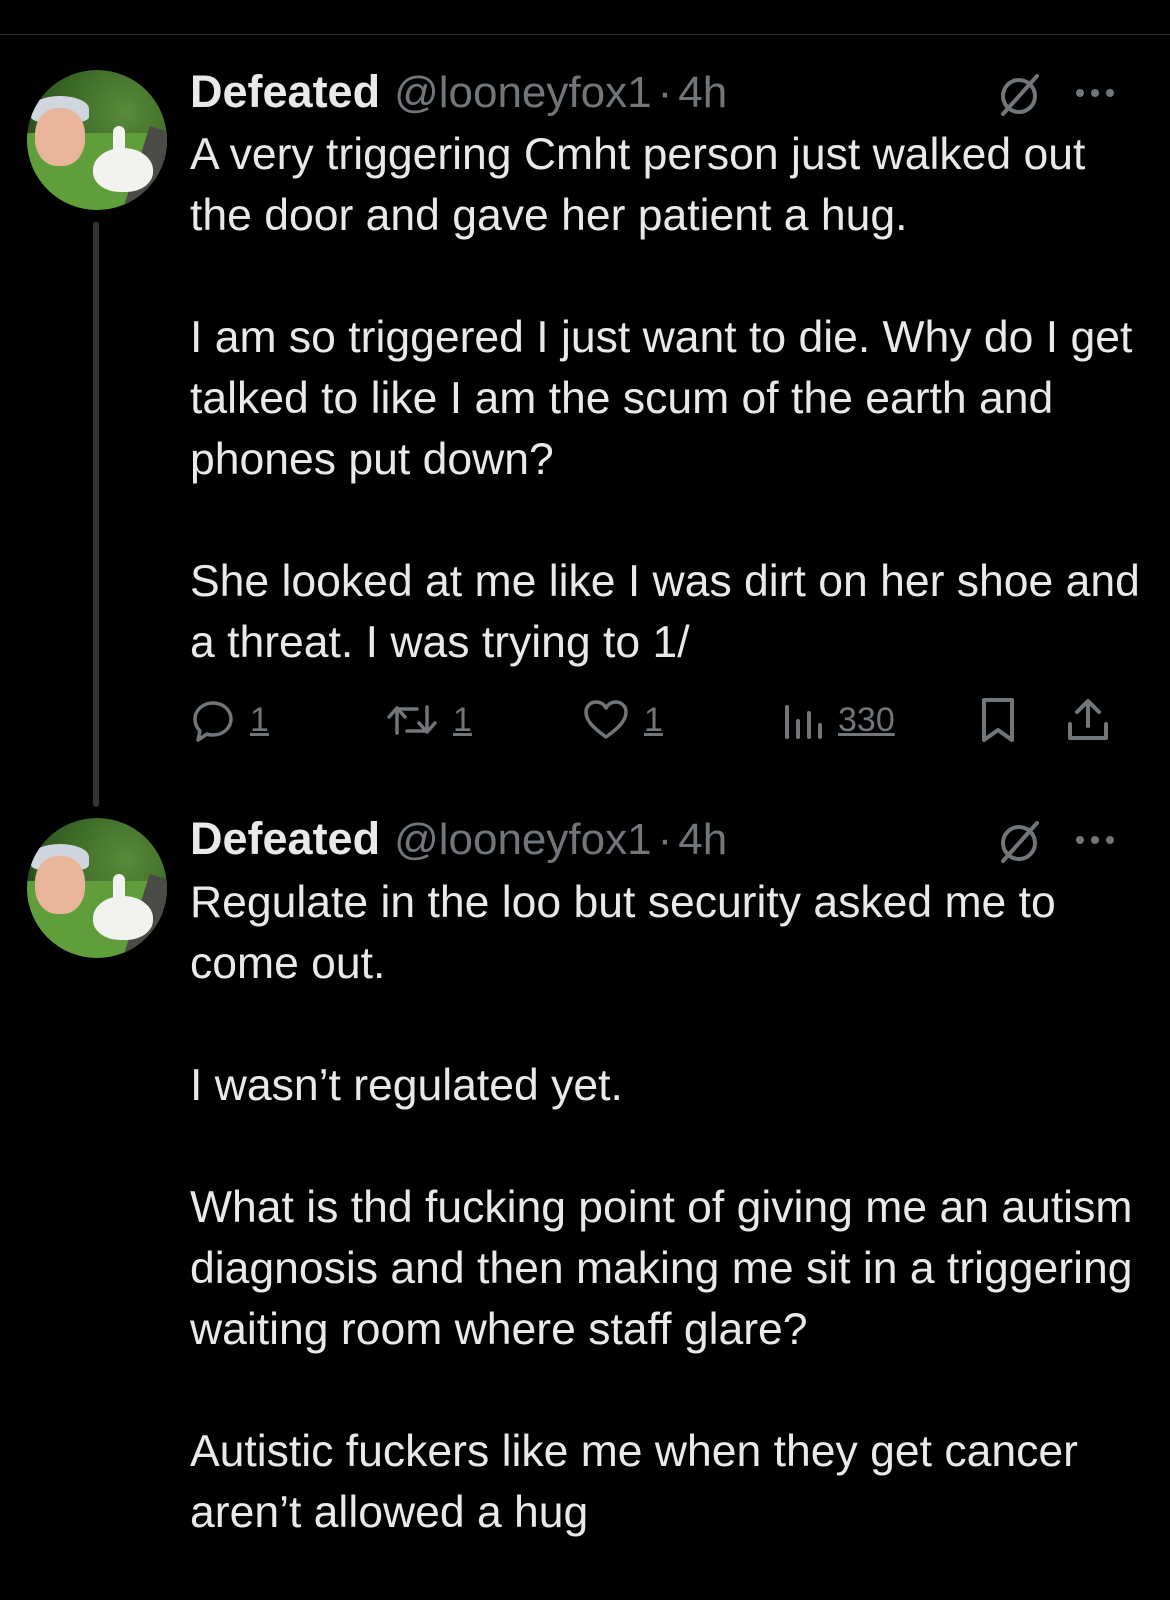 This screenshot has width=1170, height=1600. I want to click on more-icon, so click(1095, 840).